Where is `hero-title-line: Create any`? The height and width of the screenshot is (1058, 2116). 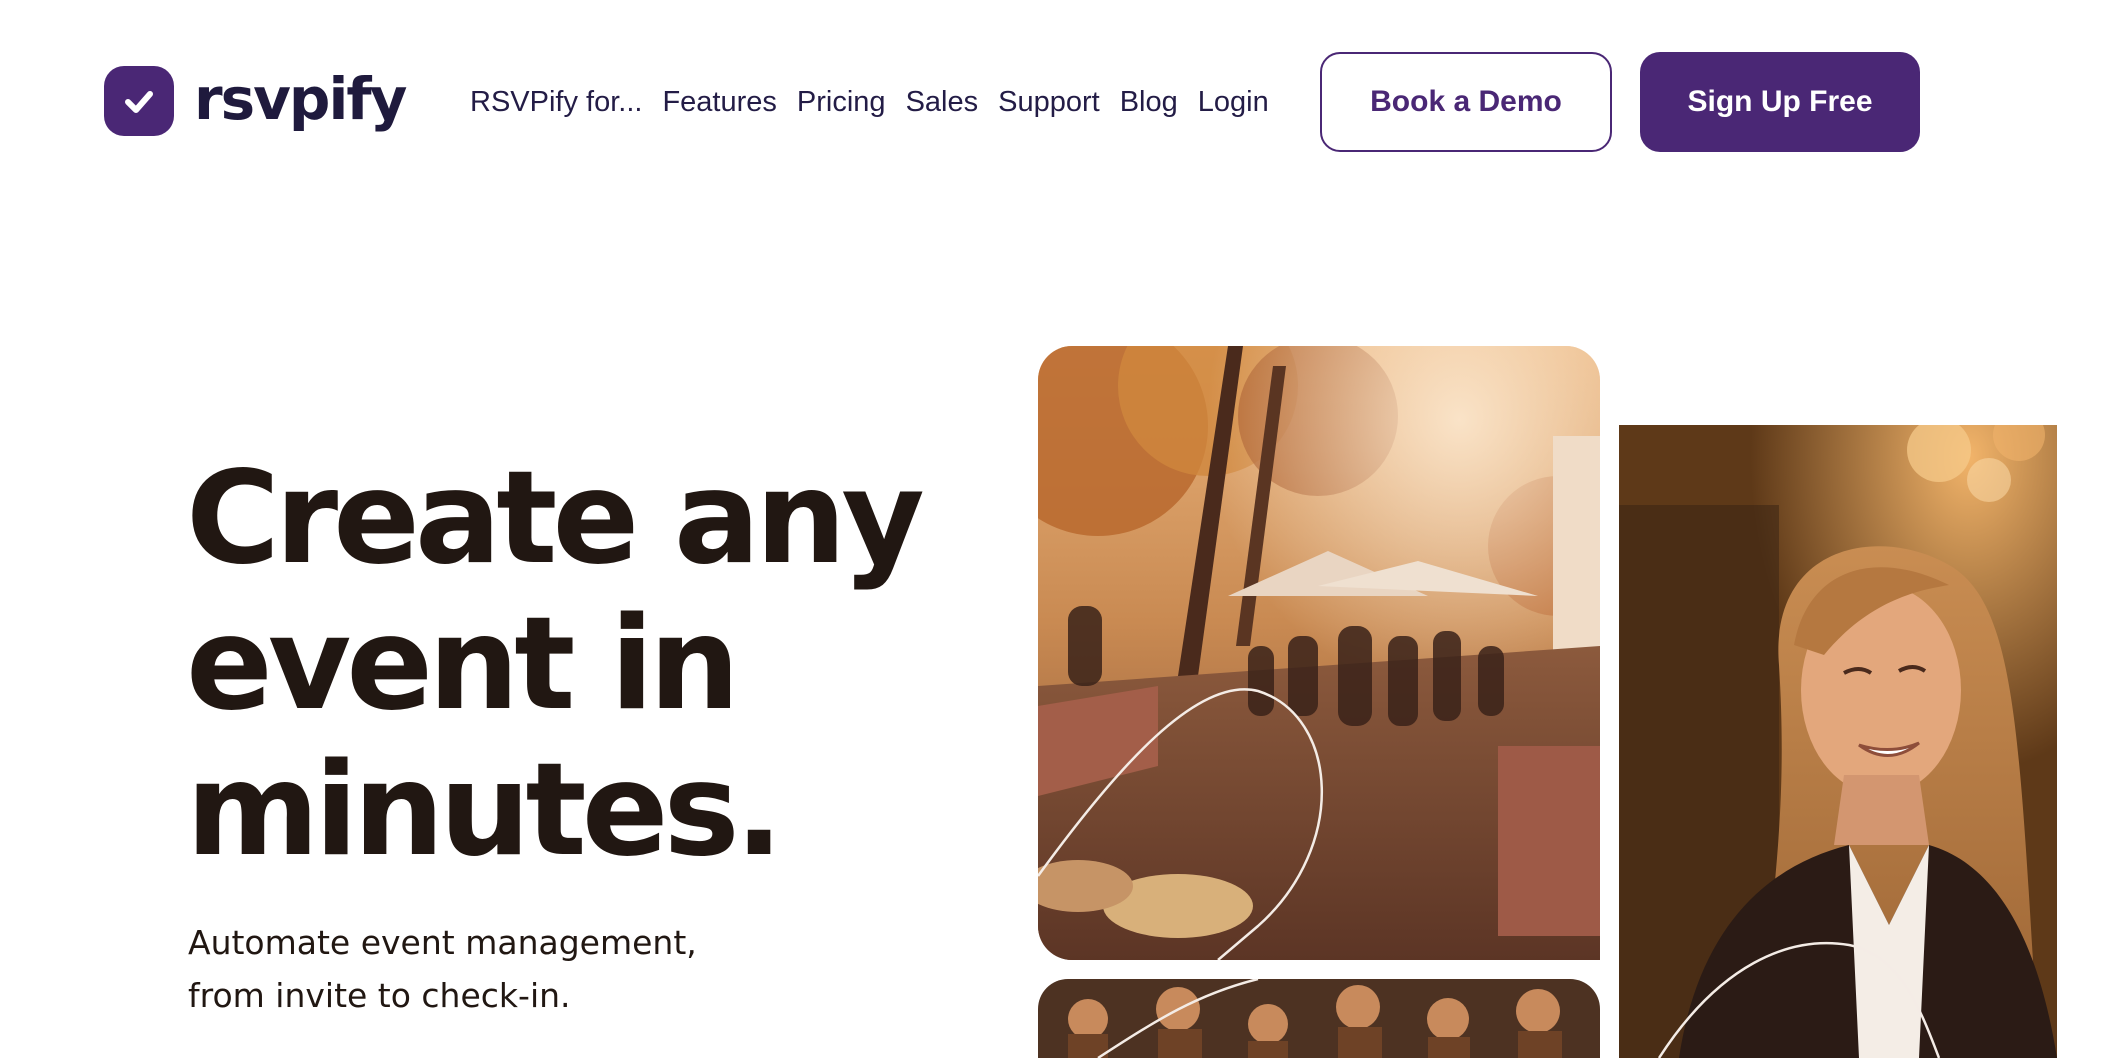 hero-title-line: Create any is located at coordinates (555, 518).